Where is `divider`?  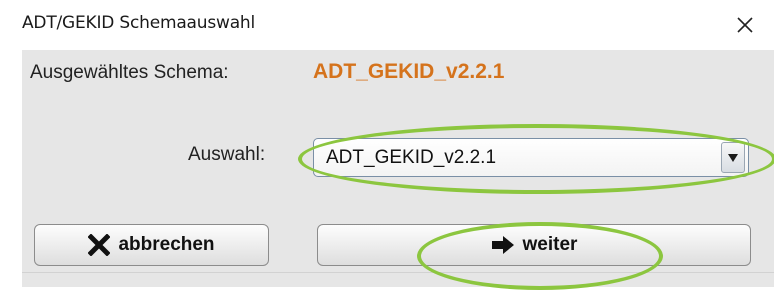 divider is located at coordinates (398, 272).